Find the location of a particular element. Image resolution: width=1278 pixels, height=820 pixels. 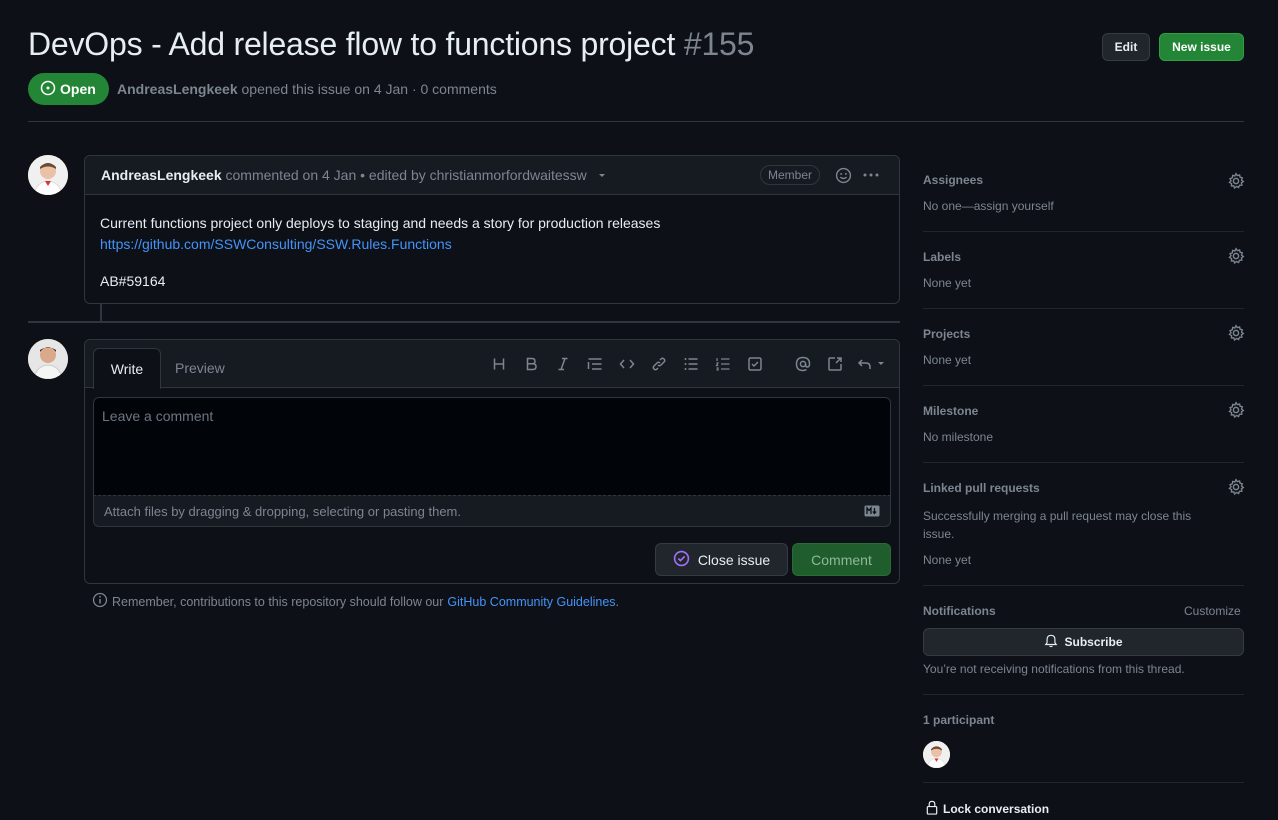

comment-button: Comment is located at coordinates (841, 559).